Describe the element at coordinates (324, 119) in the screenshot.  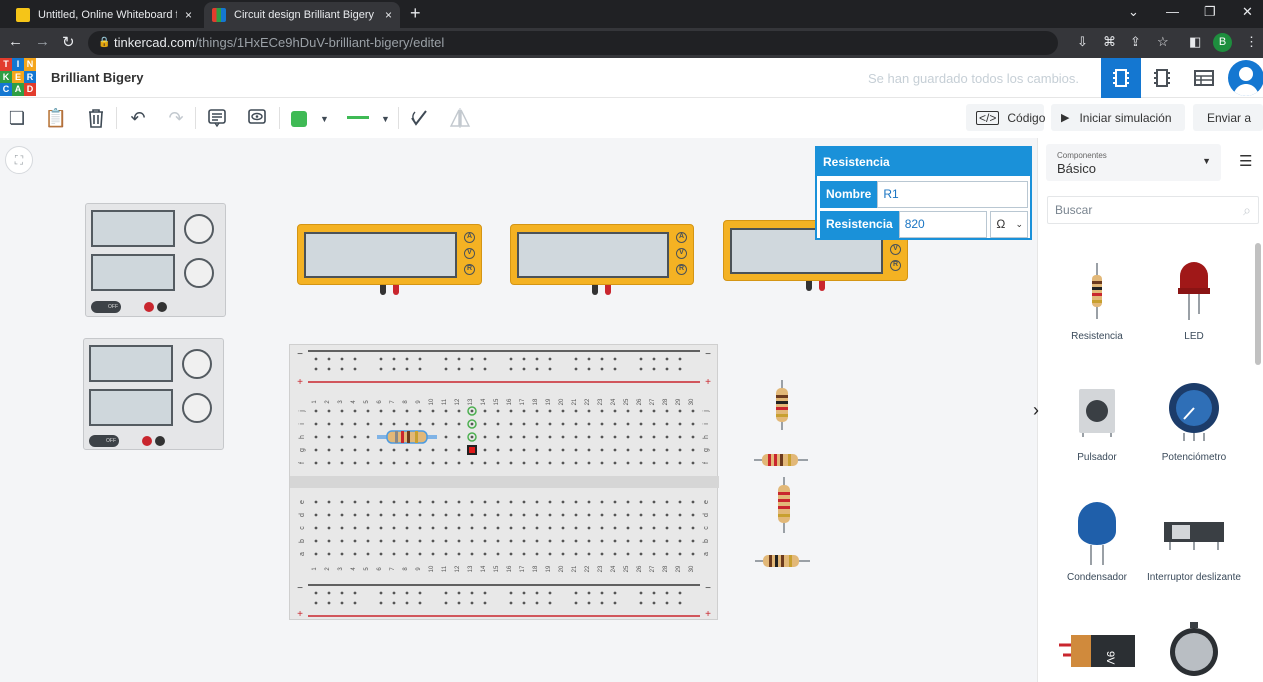
I see `color-dropdown-icon: ▼` at that location.